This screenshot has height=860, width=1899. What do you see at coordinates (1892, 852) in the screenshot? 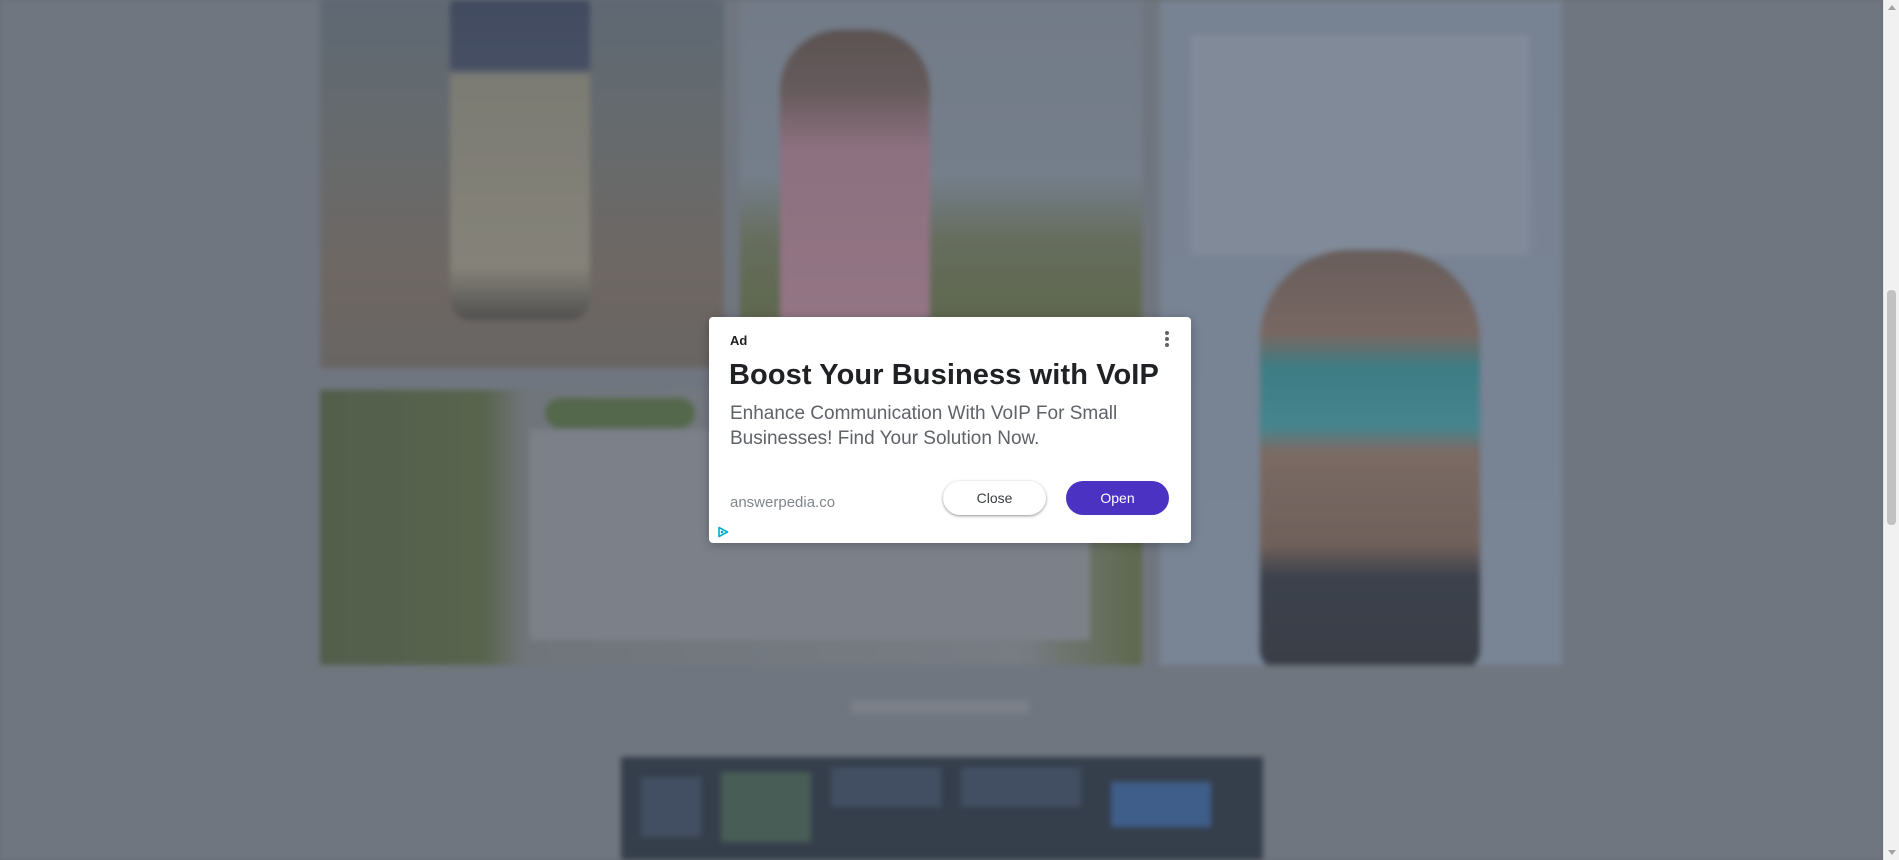
I see `scroll-down-arrow-icon` at bounding box center [1892, 852].